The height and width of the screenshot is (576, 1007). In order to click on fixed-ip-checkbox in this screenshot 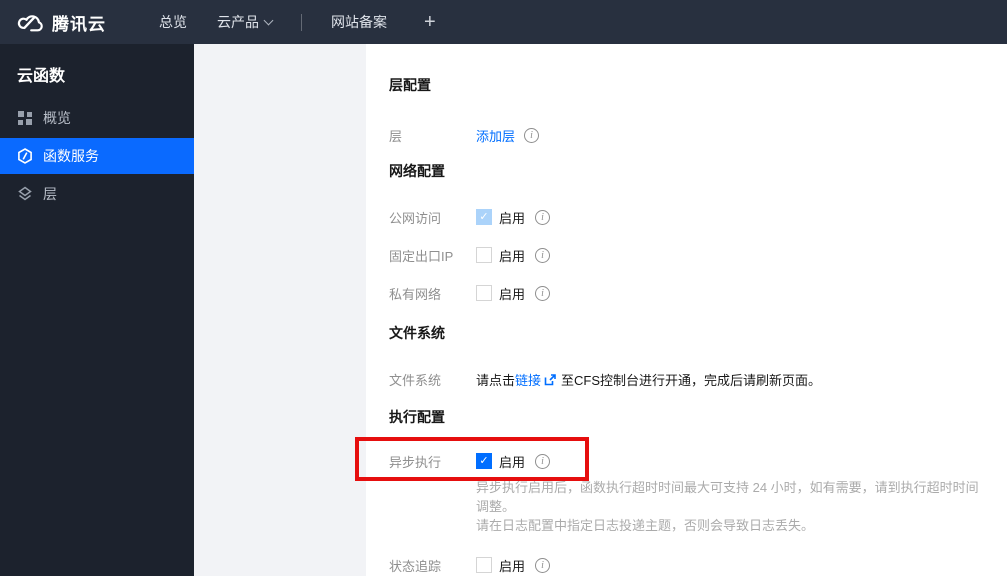, I will do `click(484, 255)`.